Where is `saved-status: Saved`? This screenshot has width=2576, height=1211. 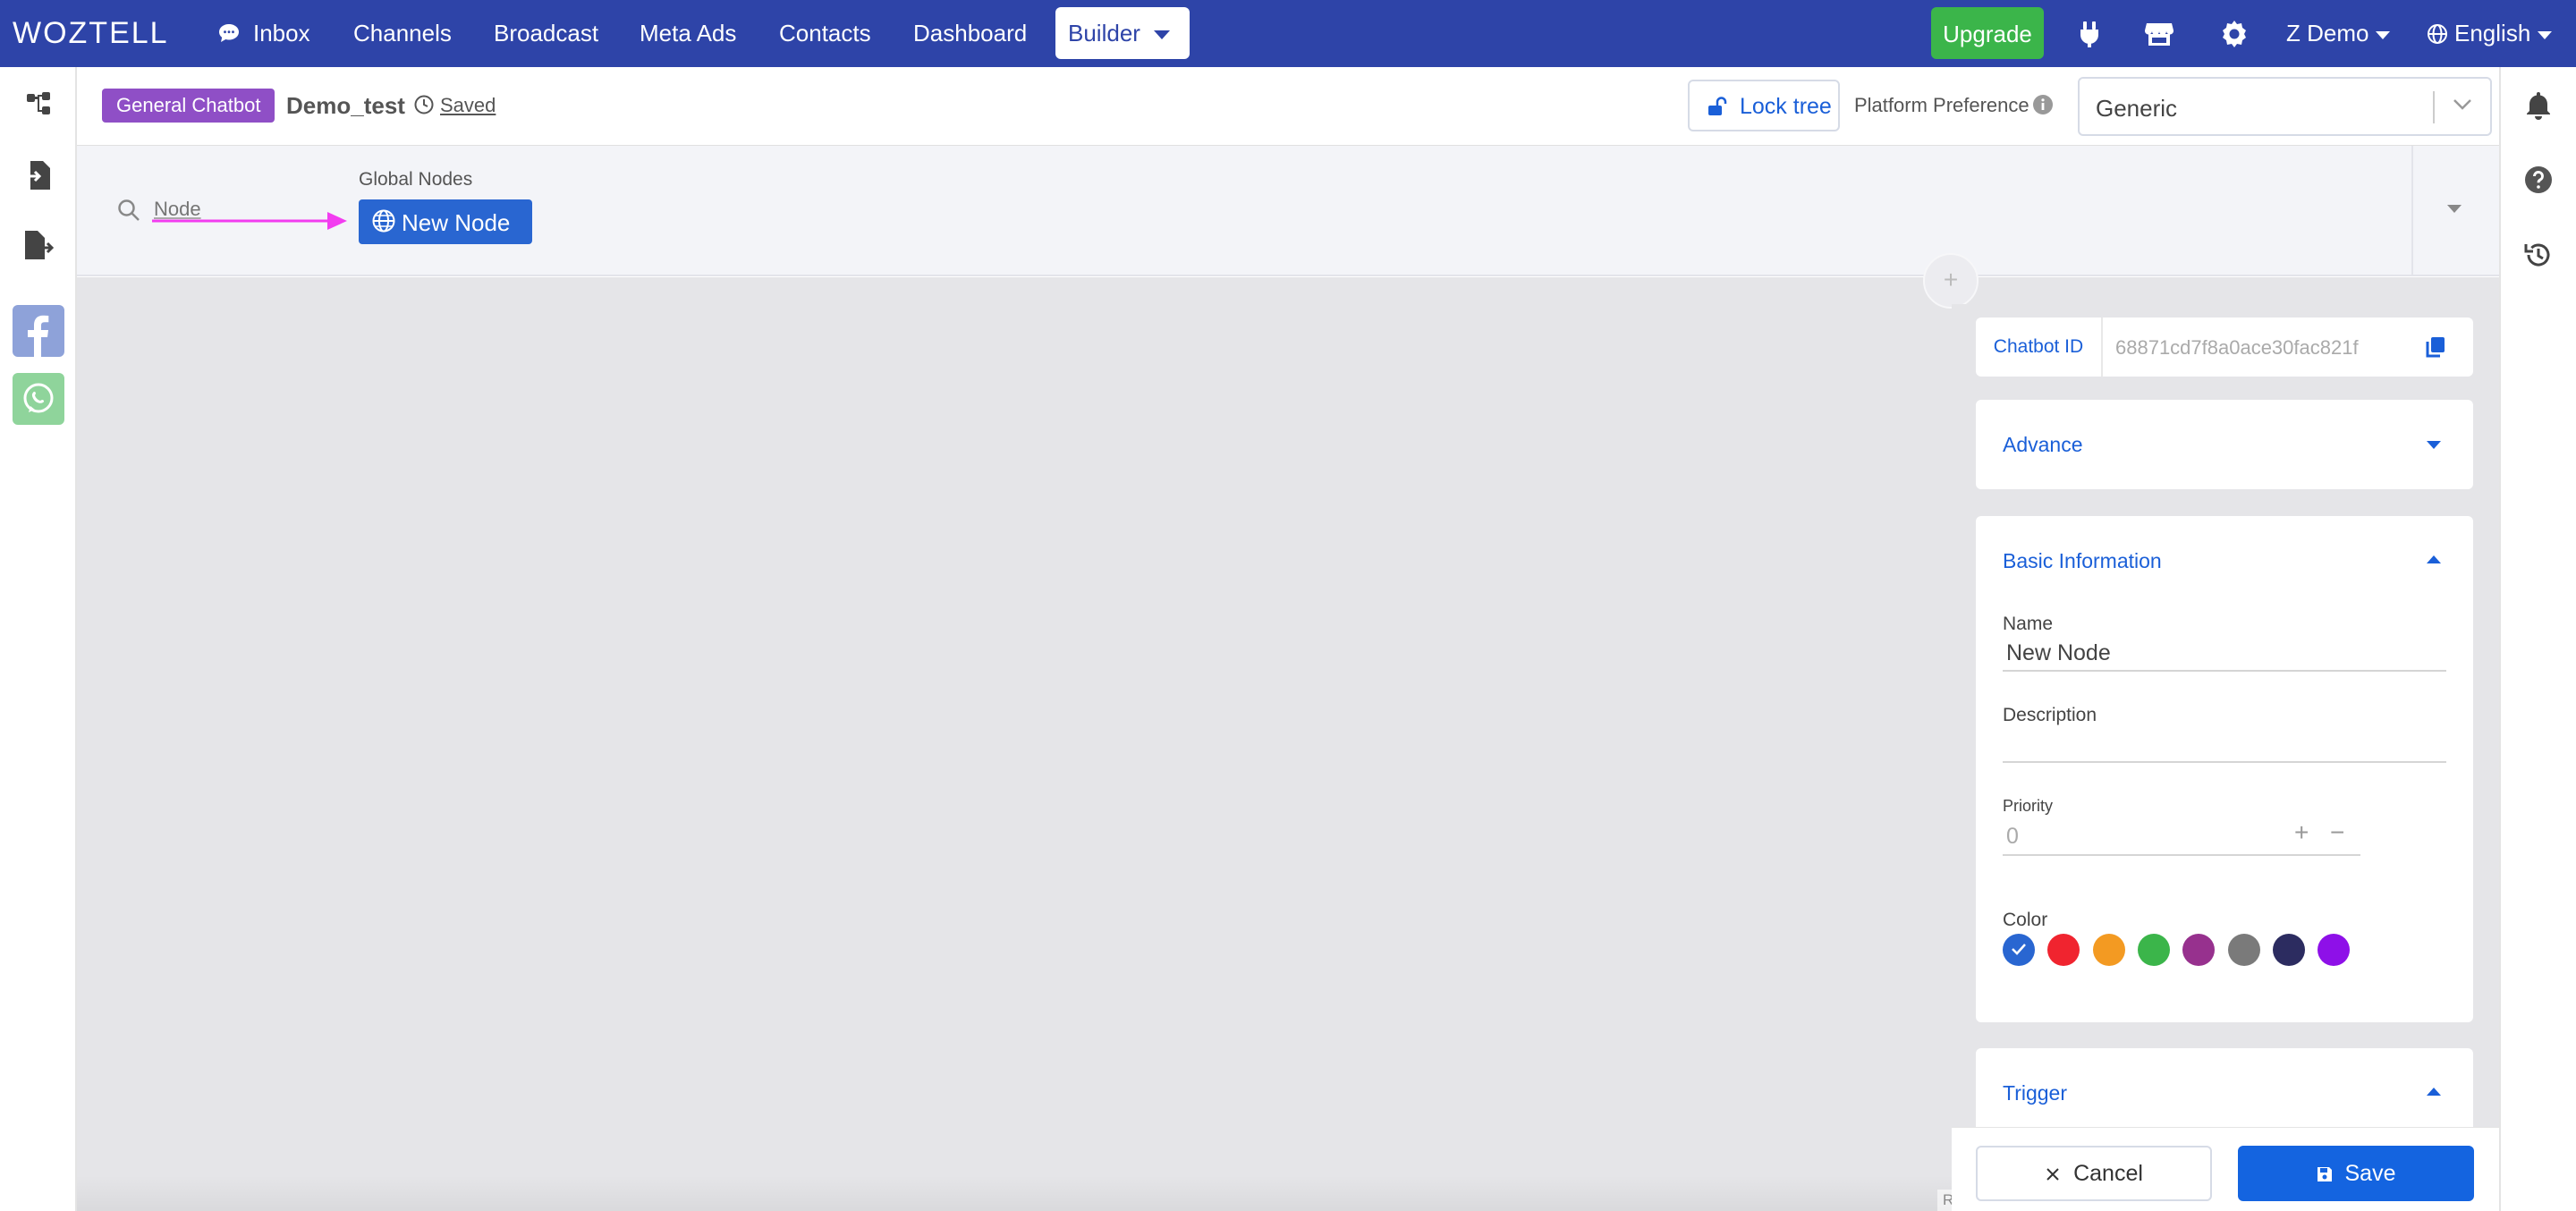
saved-status: Saved is located at coordinates (468, 105).